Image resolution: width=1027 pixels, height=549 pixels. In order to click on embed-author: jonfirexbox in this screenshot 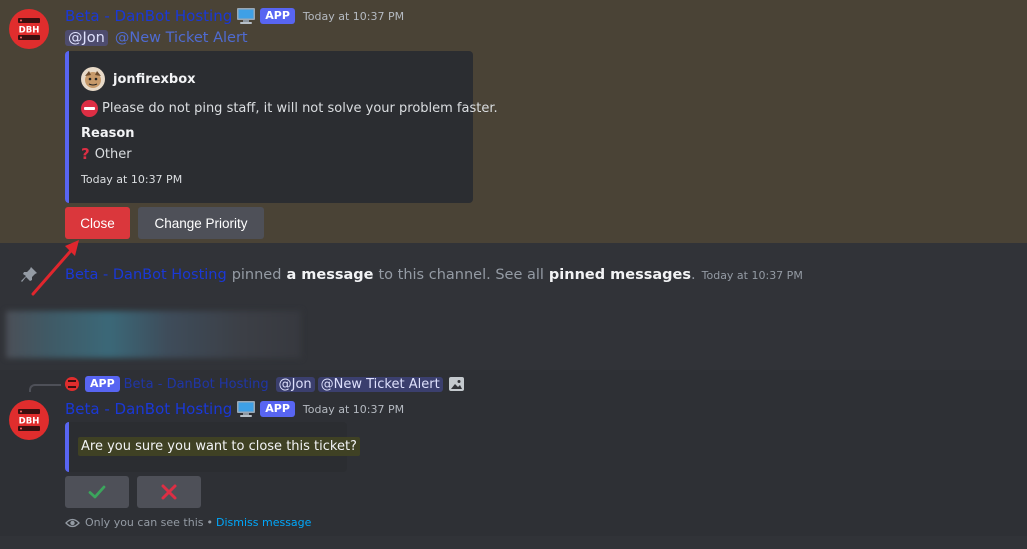, I will do `click(138, 79)`.